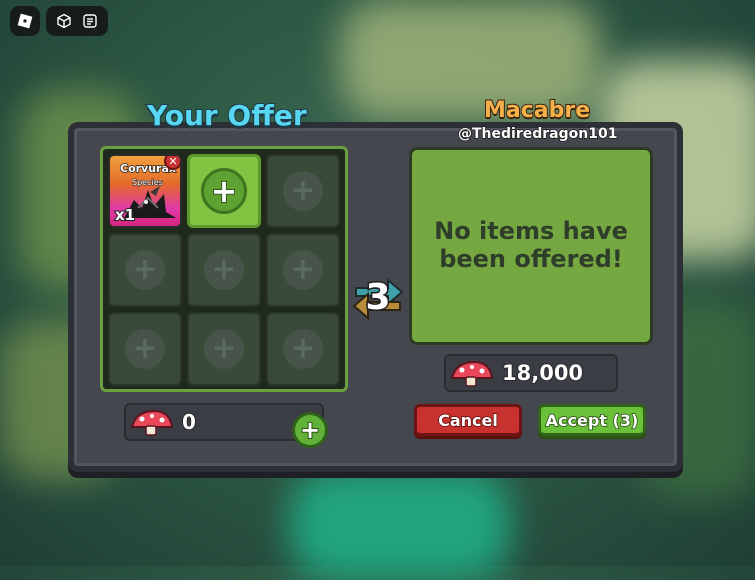 The image size is (755, 580). I want to click on add-currency-button: +, so click(310, 430).